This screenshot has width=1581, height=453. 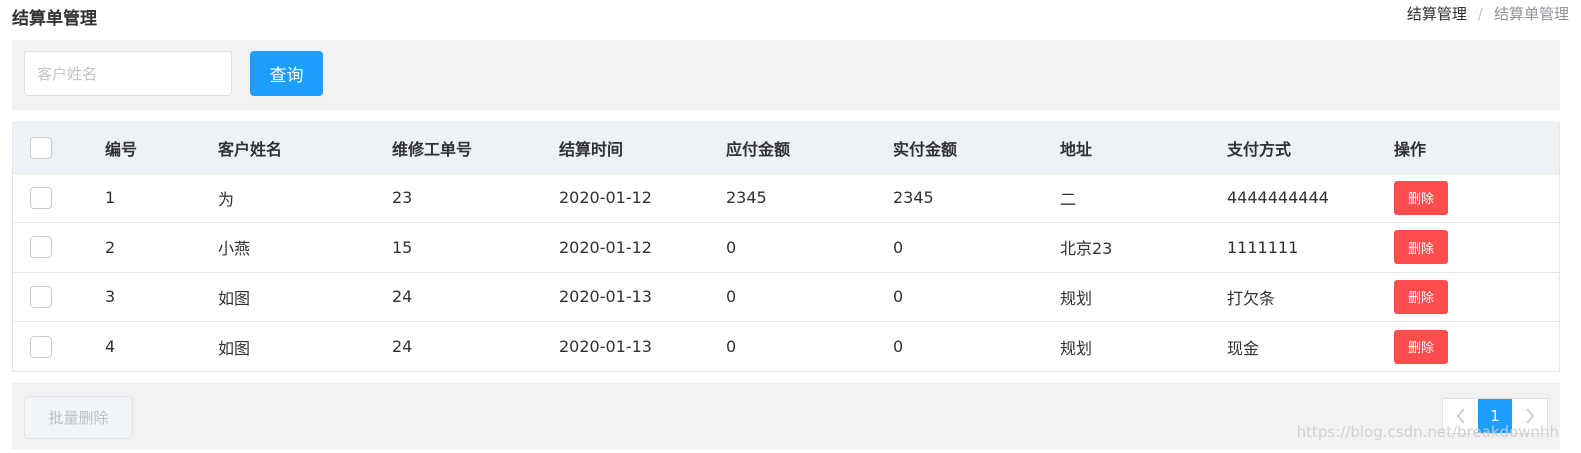 I want to click on cell-payment: 4444444444, so click(x=1310, y=198).